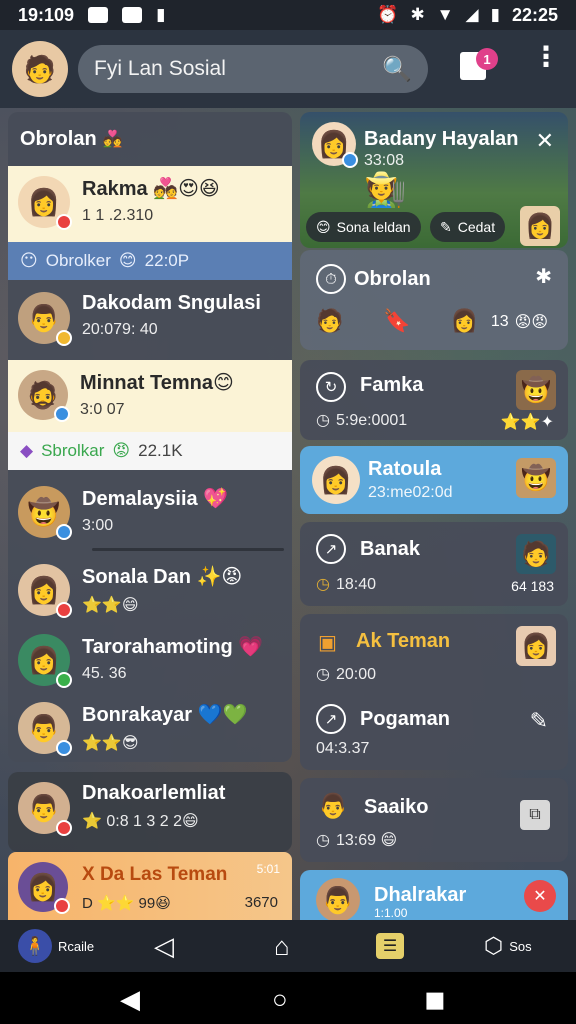 The width and height of the screenshot is (576, 1024). Describe the element at coordinates (150, 396) in the screenshot. I see `chat-item-minnat: 🧔 Minnat Temna😊 3:0 07` at that location.